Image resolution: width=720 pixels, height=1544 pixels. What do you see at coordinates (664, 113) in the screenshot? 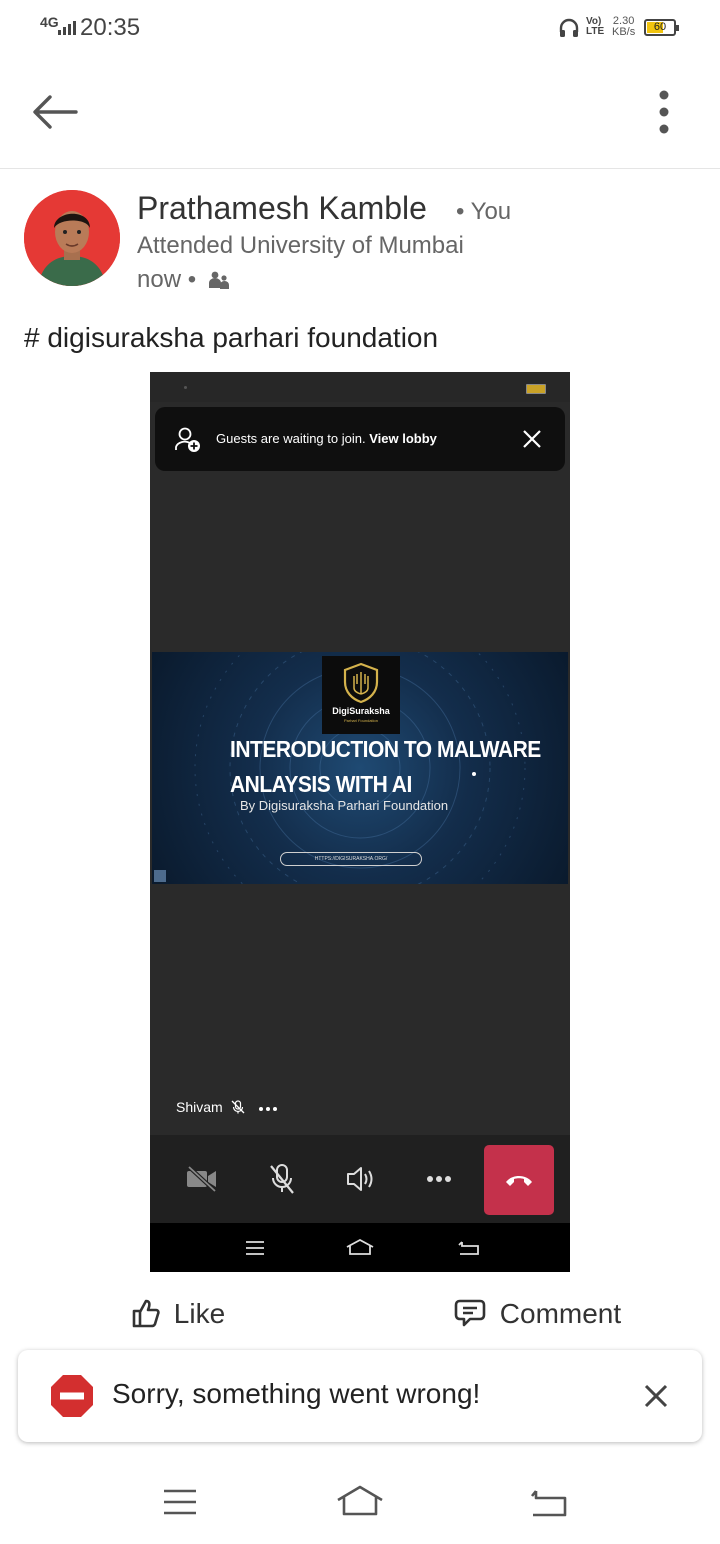
I see `more-vertical-icon` at bounding box center [664, 113].